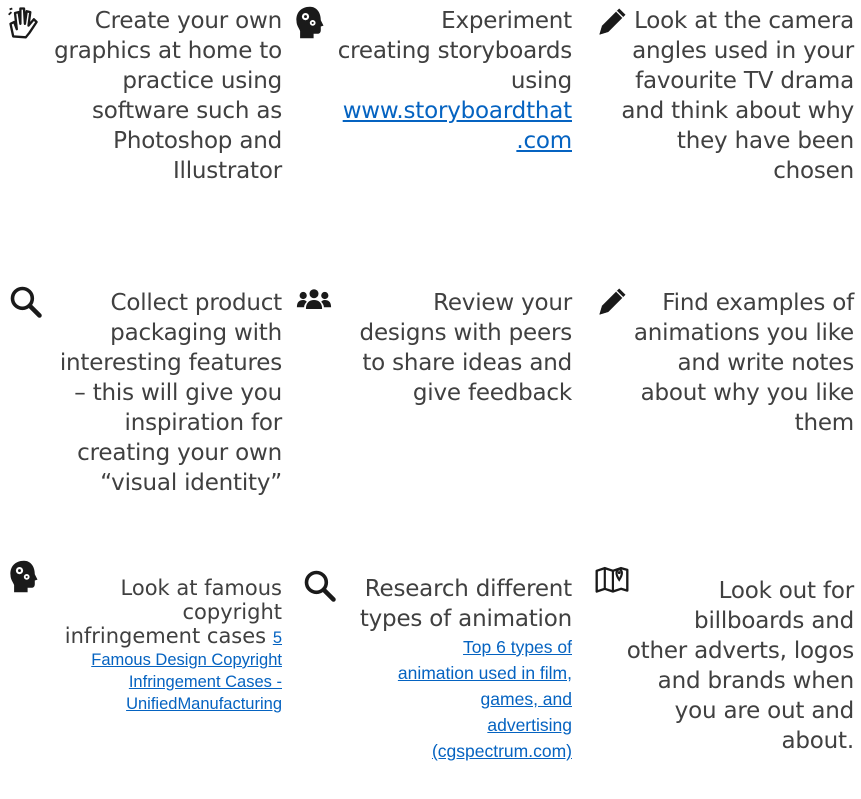 The image size is (861, 799). I want to click on tip-line: about., so click(818, 741).